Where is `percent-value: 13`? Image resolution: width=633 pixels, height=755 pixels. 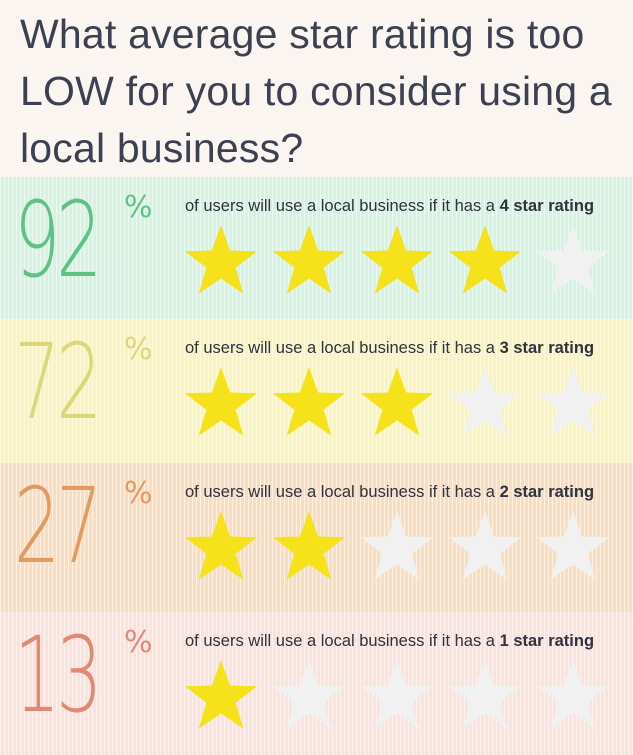 percent-value: 13 is located at coordinates (58, 675).